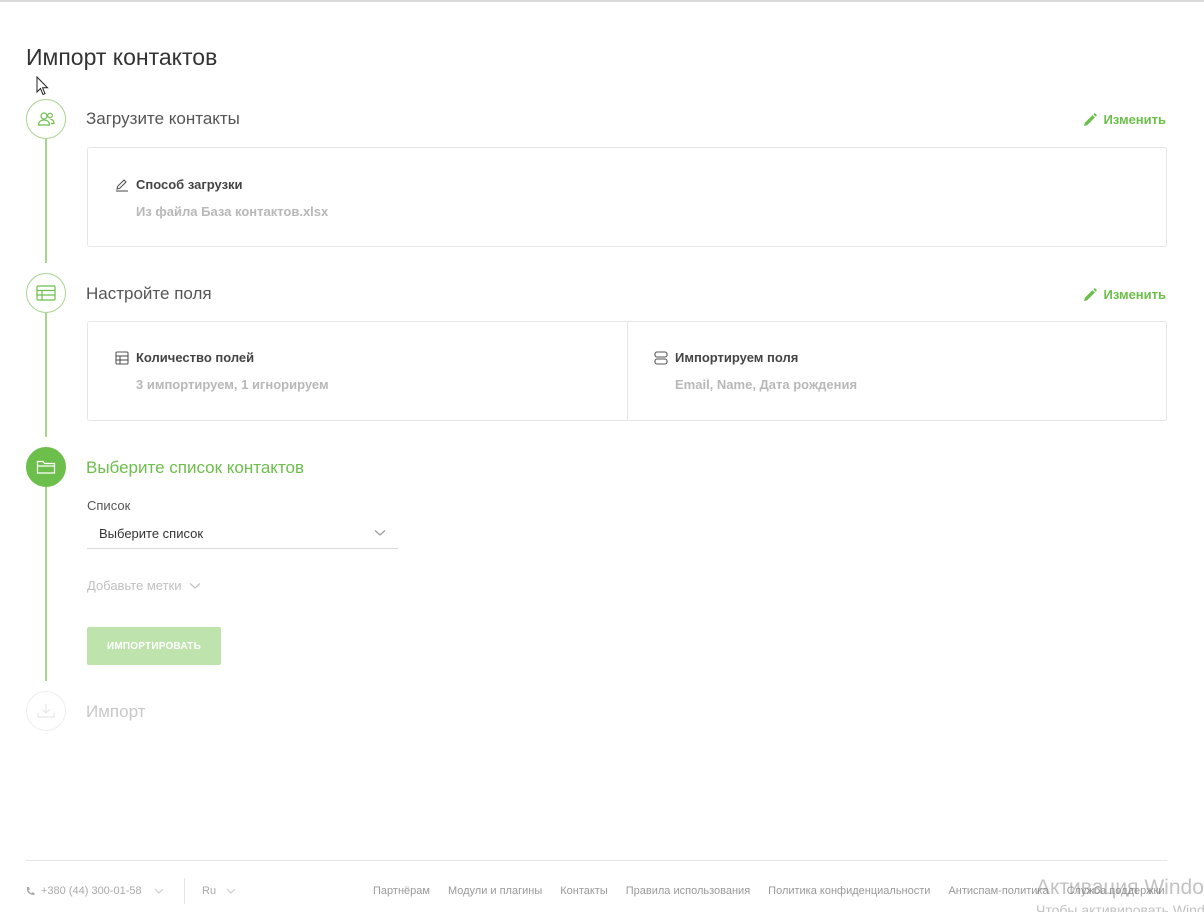  What do you see at coordinates (401, 891) in the screenshot?
I see `footer-link-partners: Партнёрам` at bounding box center [401, 891].